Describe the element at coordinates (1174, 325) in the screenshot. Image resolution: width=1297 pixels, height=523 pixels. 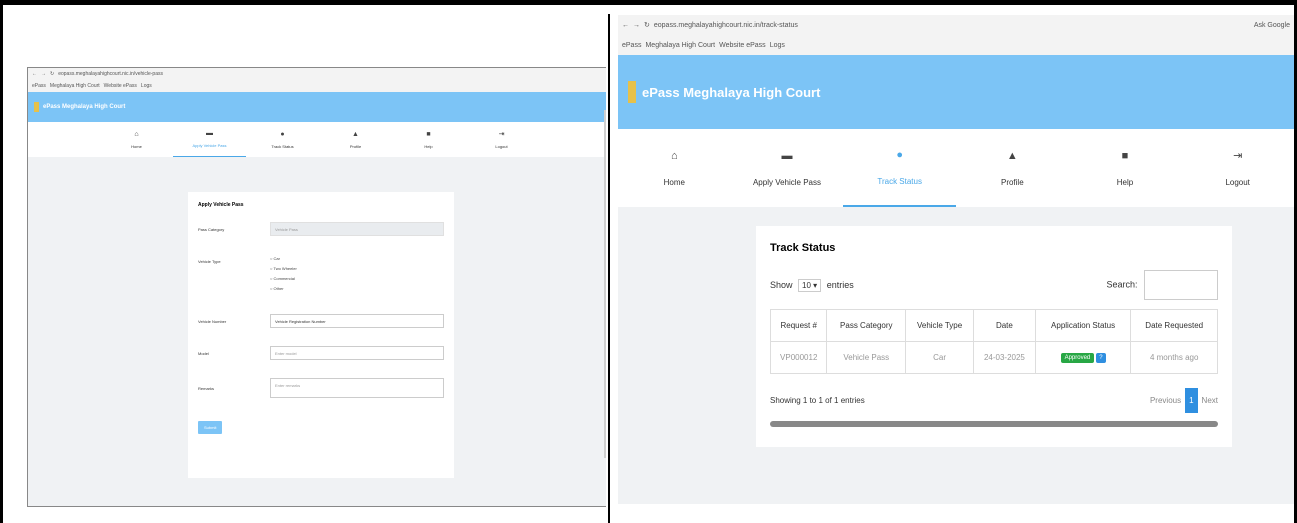
I see `column-header: Date Requested` at that location.